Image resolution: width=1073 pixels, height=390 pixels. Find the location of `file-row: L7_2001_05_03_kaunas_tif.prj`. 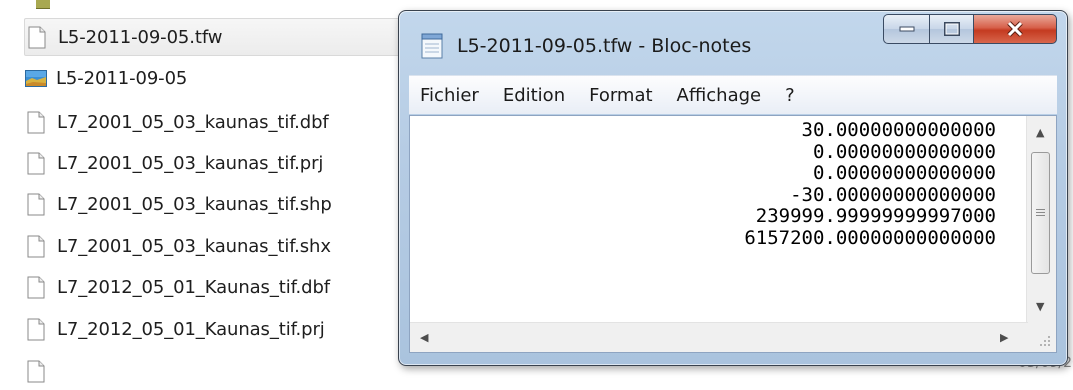

file-row: L7_2001_05_03_kaunas_tif.prj is located at coordinates (175, 163).